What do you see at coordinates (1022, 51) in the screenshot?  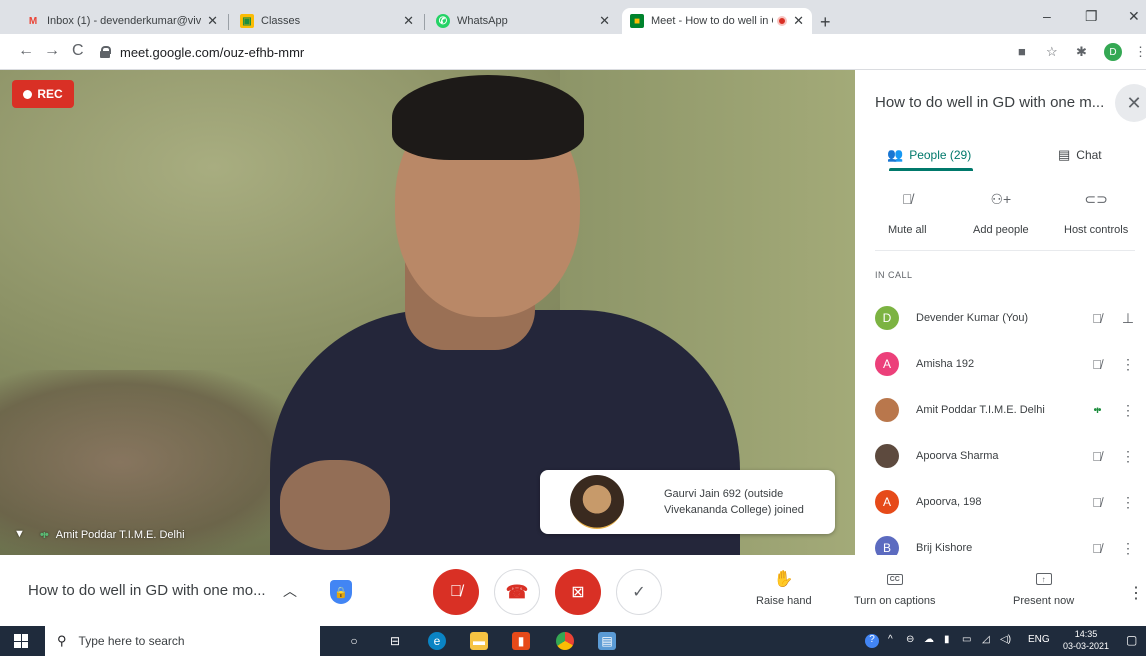 I see `camera-icon: ■` at bounding box center [1022, 51].